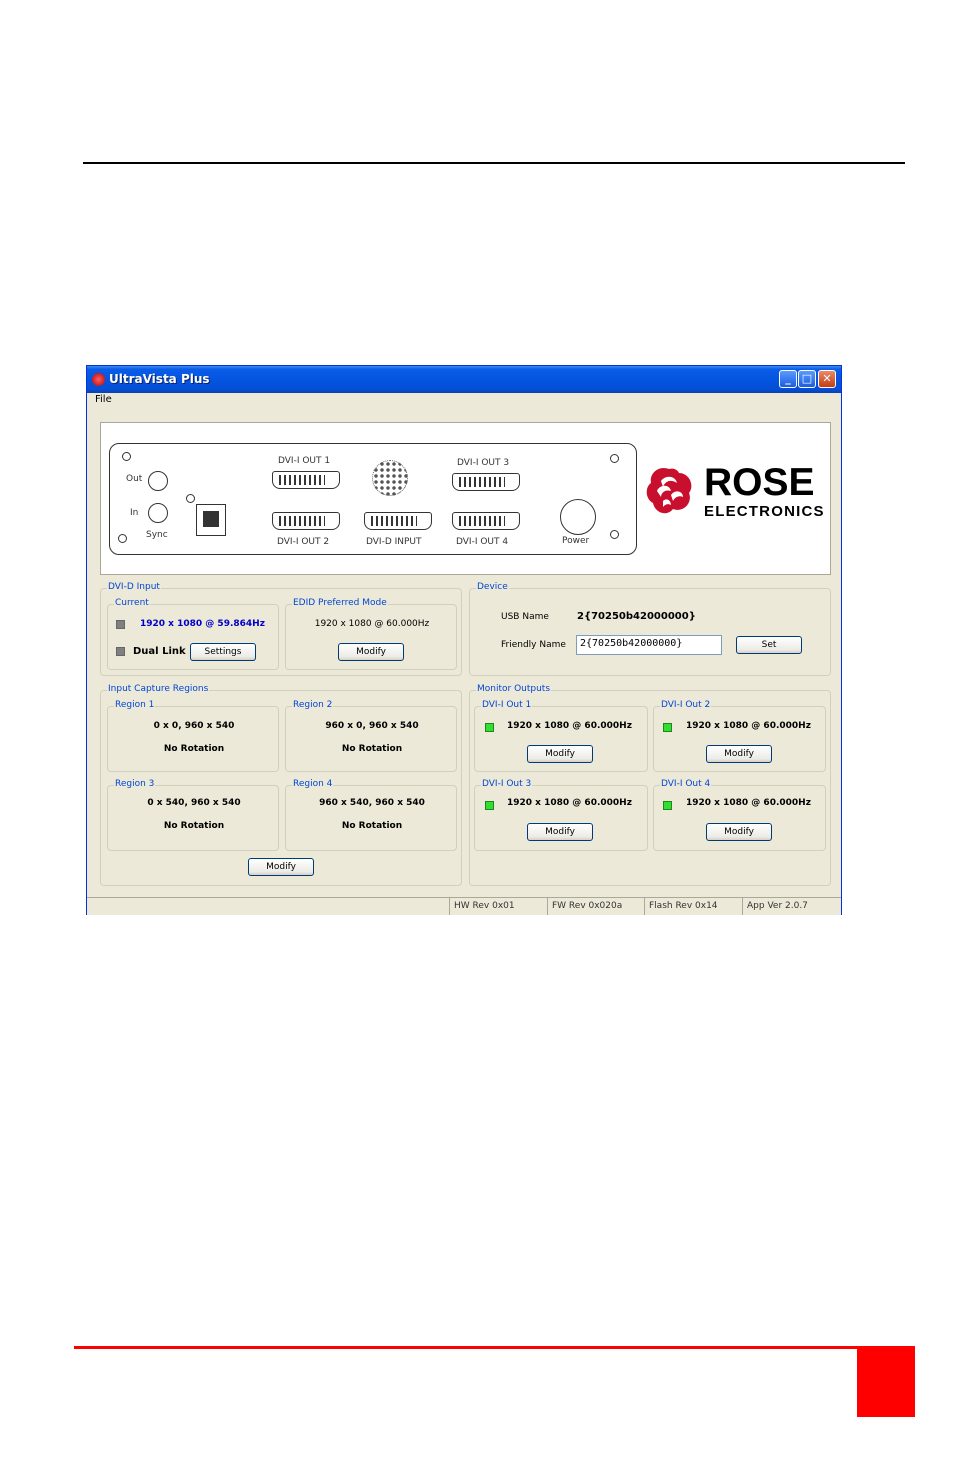 The image size is (954, 1475). Describe the element at coordinates (372, 803) in the screenshot. I see `region-4-coords: 960 x 540, 960 x 540` at that location.